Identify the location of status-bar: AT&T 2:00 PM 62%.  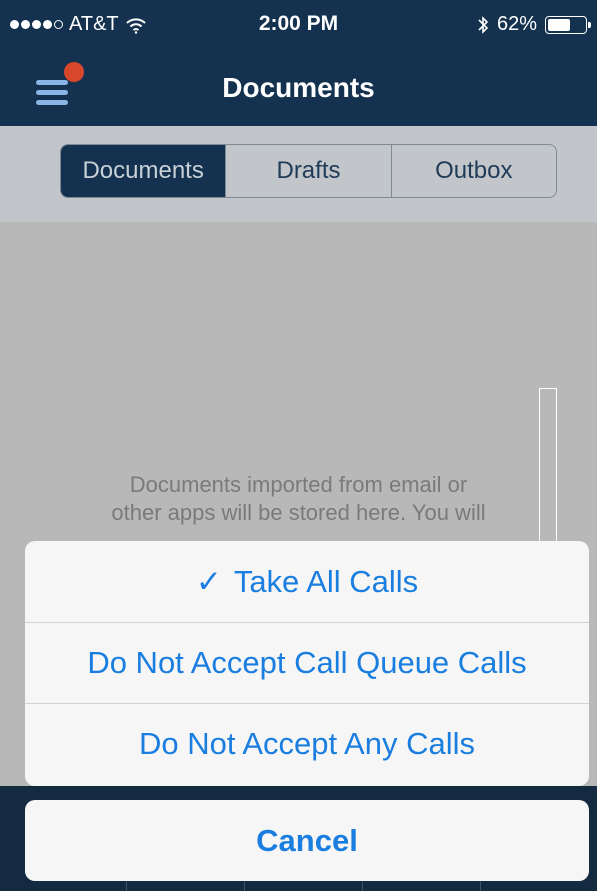
(298, 26).